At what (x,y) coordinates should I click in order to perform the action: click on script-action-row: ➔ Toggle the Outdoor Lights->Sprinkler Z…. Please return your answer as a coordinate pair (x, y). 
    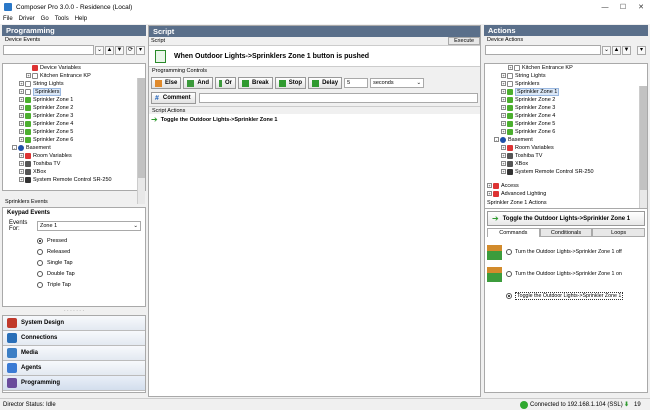
    Looking at the image, I should click on (314, 119).